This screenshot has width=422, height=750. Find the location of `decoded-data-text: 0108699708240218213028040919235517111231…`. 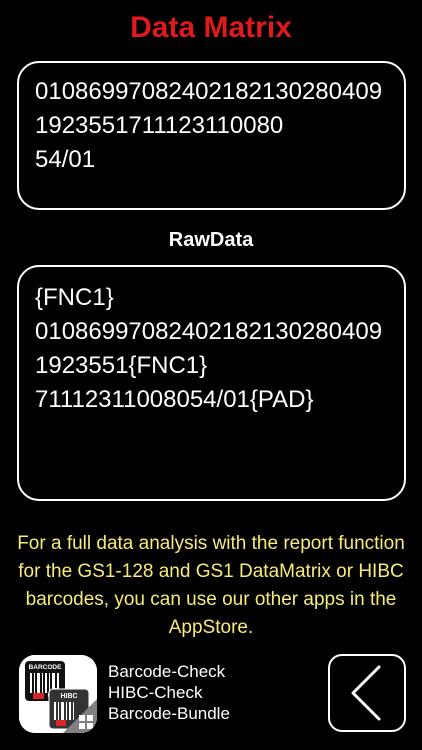

decoded-data-text: 0108699708240218213028040919235517111231… is located at coordinates (209, 125).